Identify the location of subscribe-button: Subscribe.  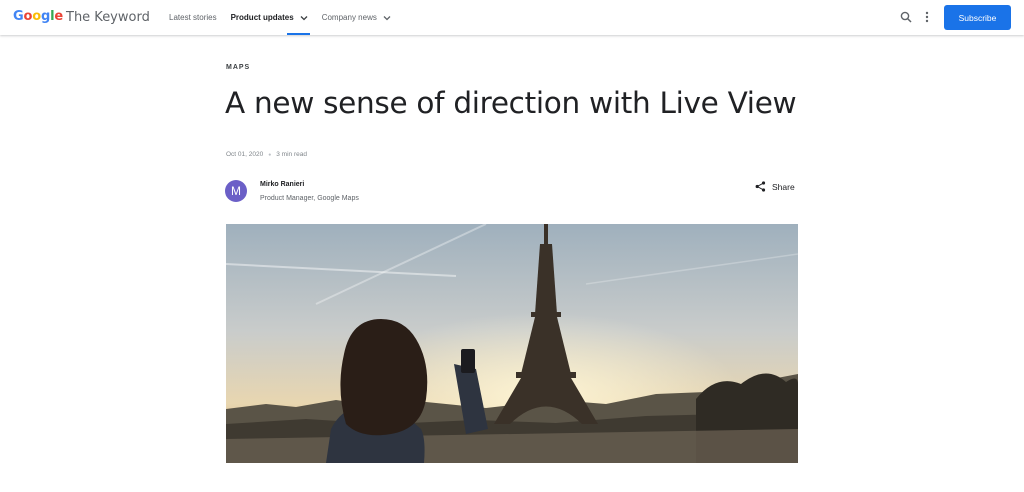
(977, 17).